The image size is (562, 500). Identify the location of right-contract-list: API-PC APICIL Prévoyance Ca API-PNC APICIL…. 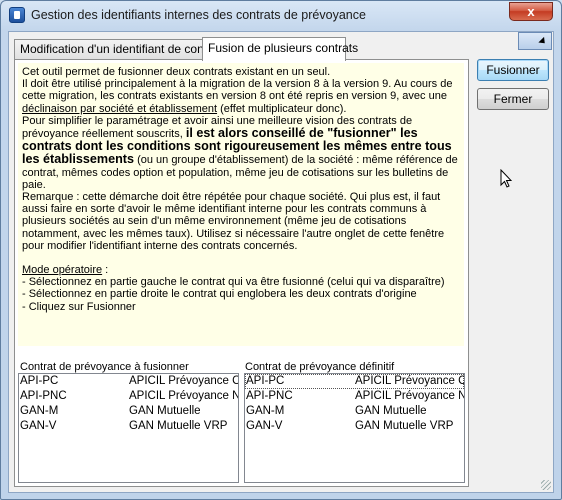
(354, 428).